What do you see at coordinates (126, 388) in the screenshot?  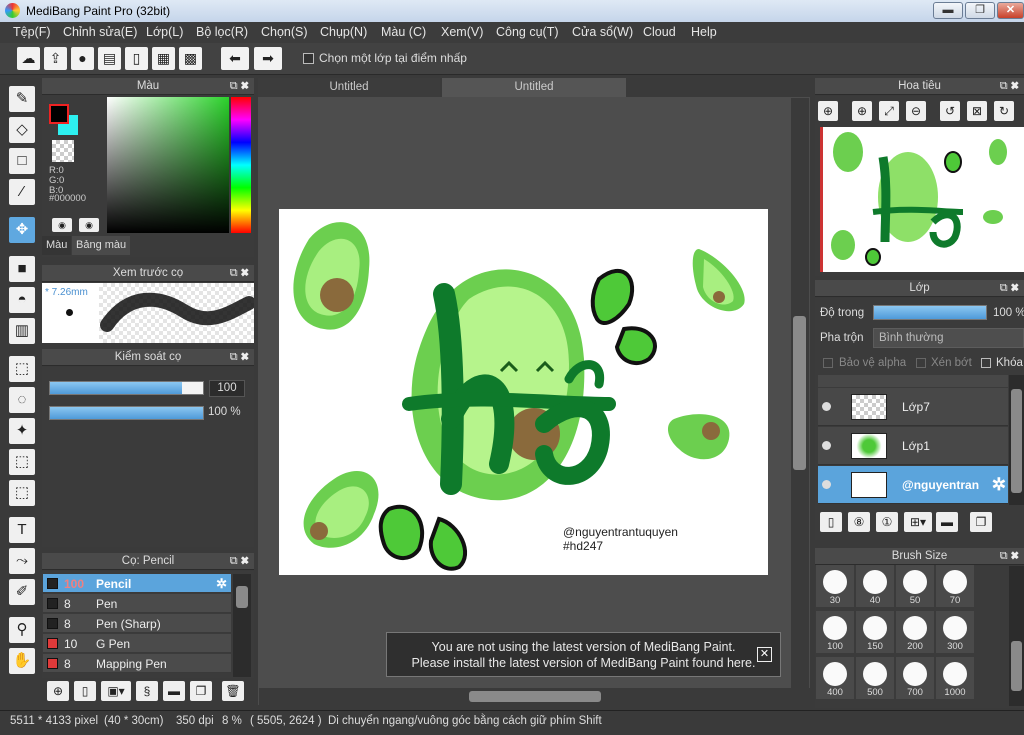 I see `brush-size-slider` at bounding box center [126, 388].